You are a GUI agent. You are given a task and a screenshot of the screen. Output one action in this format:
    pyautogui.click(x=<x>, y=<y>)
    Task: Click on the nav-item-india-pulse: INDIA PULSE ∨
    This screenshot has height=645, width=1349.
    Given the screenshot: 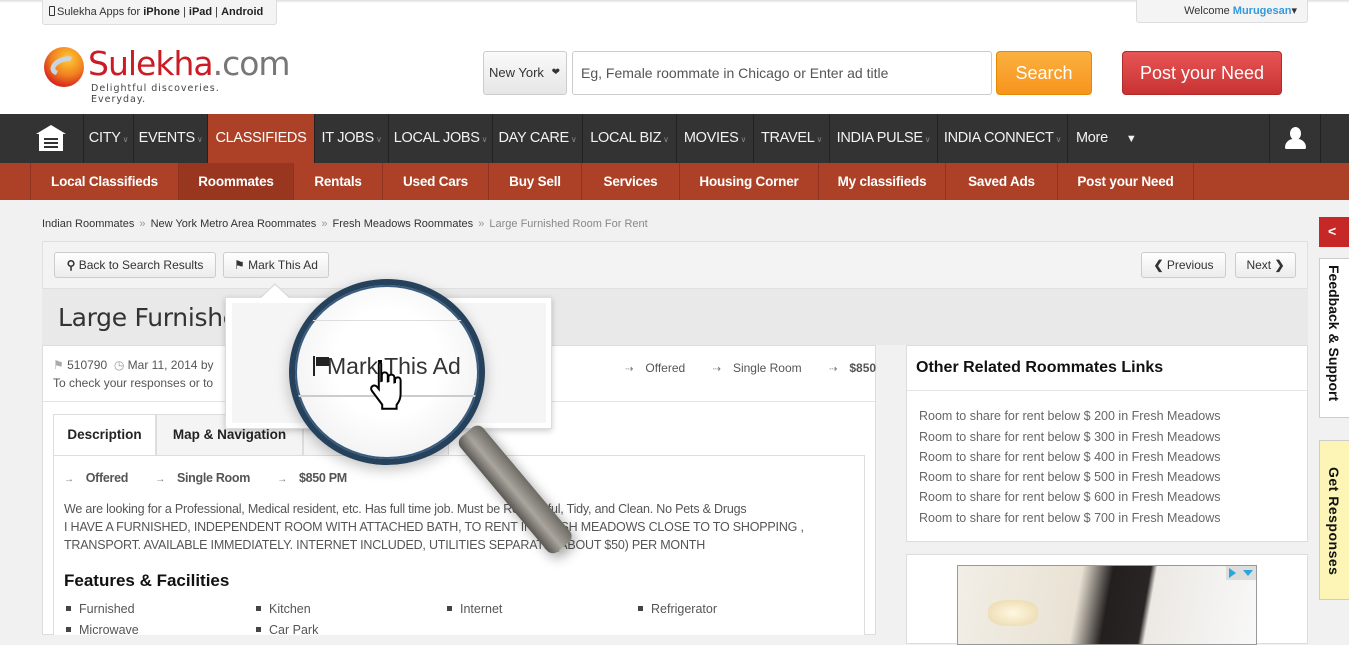 What is the action you would take?
    pyautogui.click(x=884, y=138)
    